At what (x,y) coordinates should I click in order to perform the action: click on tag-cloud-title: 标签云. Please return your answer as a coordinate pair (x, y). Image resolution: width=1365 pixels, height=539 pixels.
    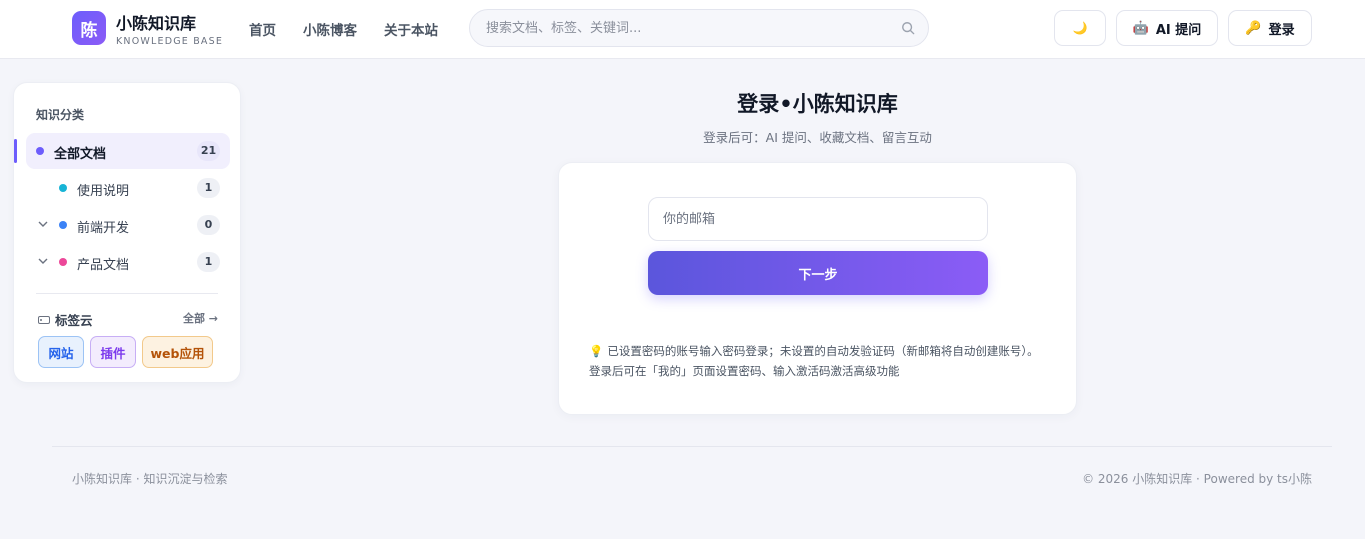
    Looking at the image, I should click on (74, 320).